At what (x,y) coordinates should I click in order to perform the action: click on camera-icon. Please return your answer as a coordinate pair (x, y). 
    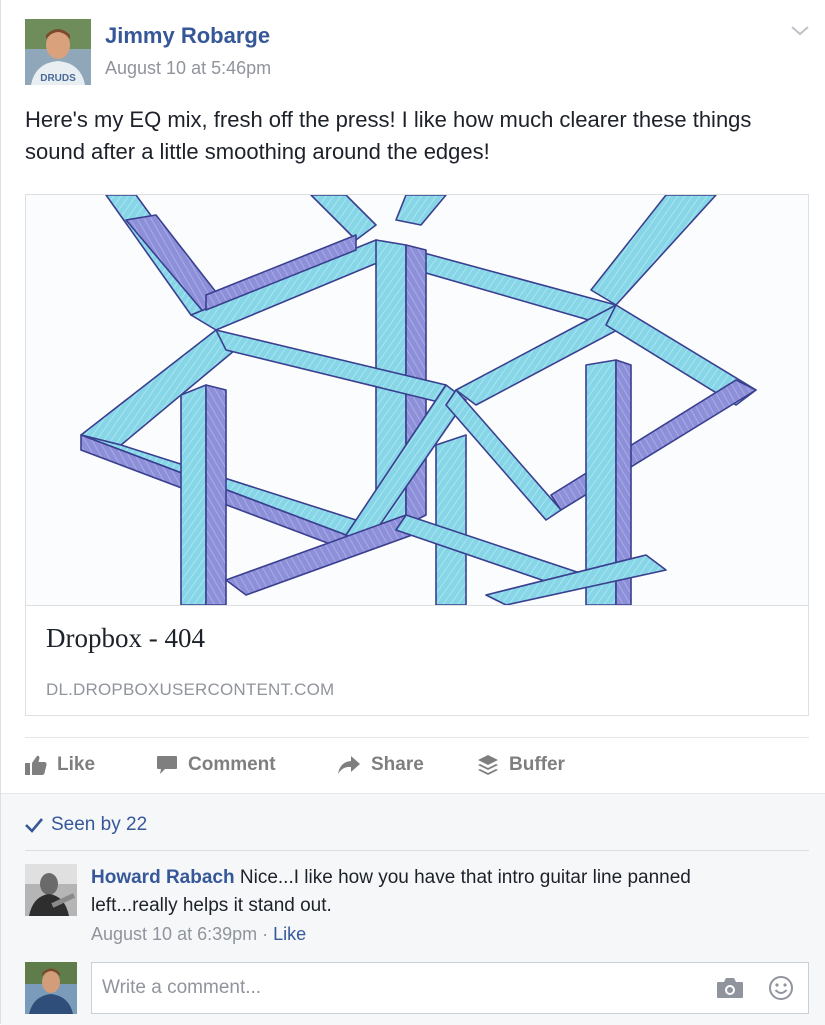
    Looking at the image, I should click on (730, 988).